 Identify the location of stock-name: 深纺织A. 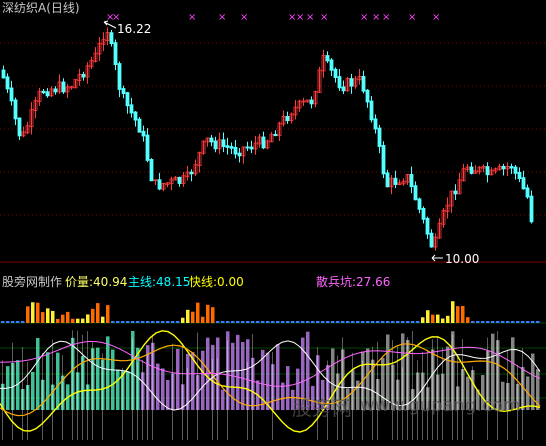
(24, 8).